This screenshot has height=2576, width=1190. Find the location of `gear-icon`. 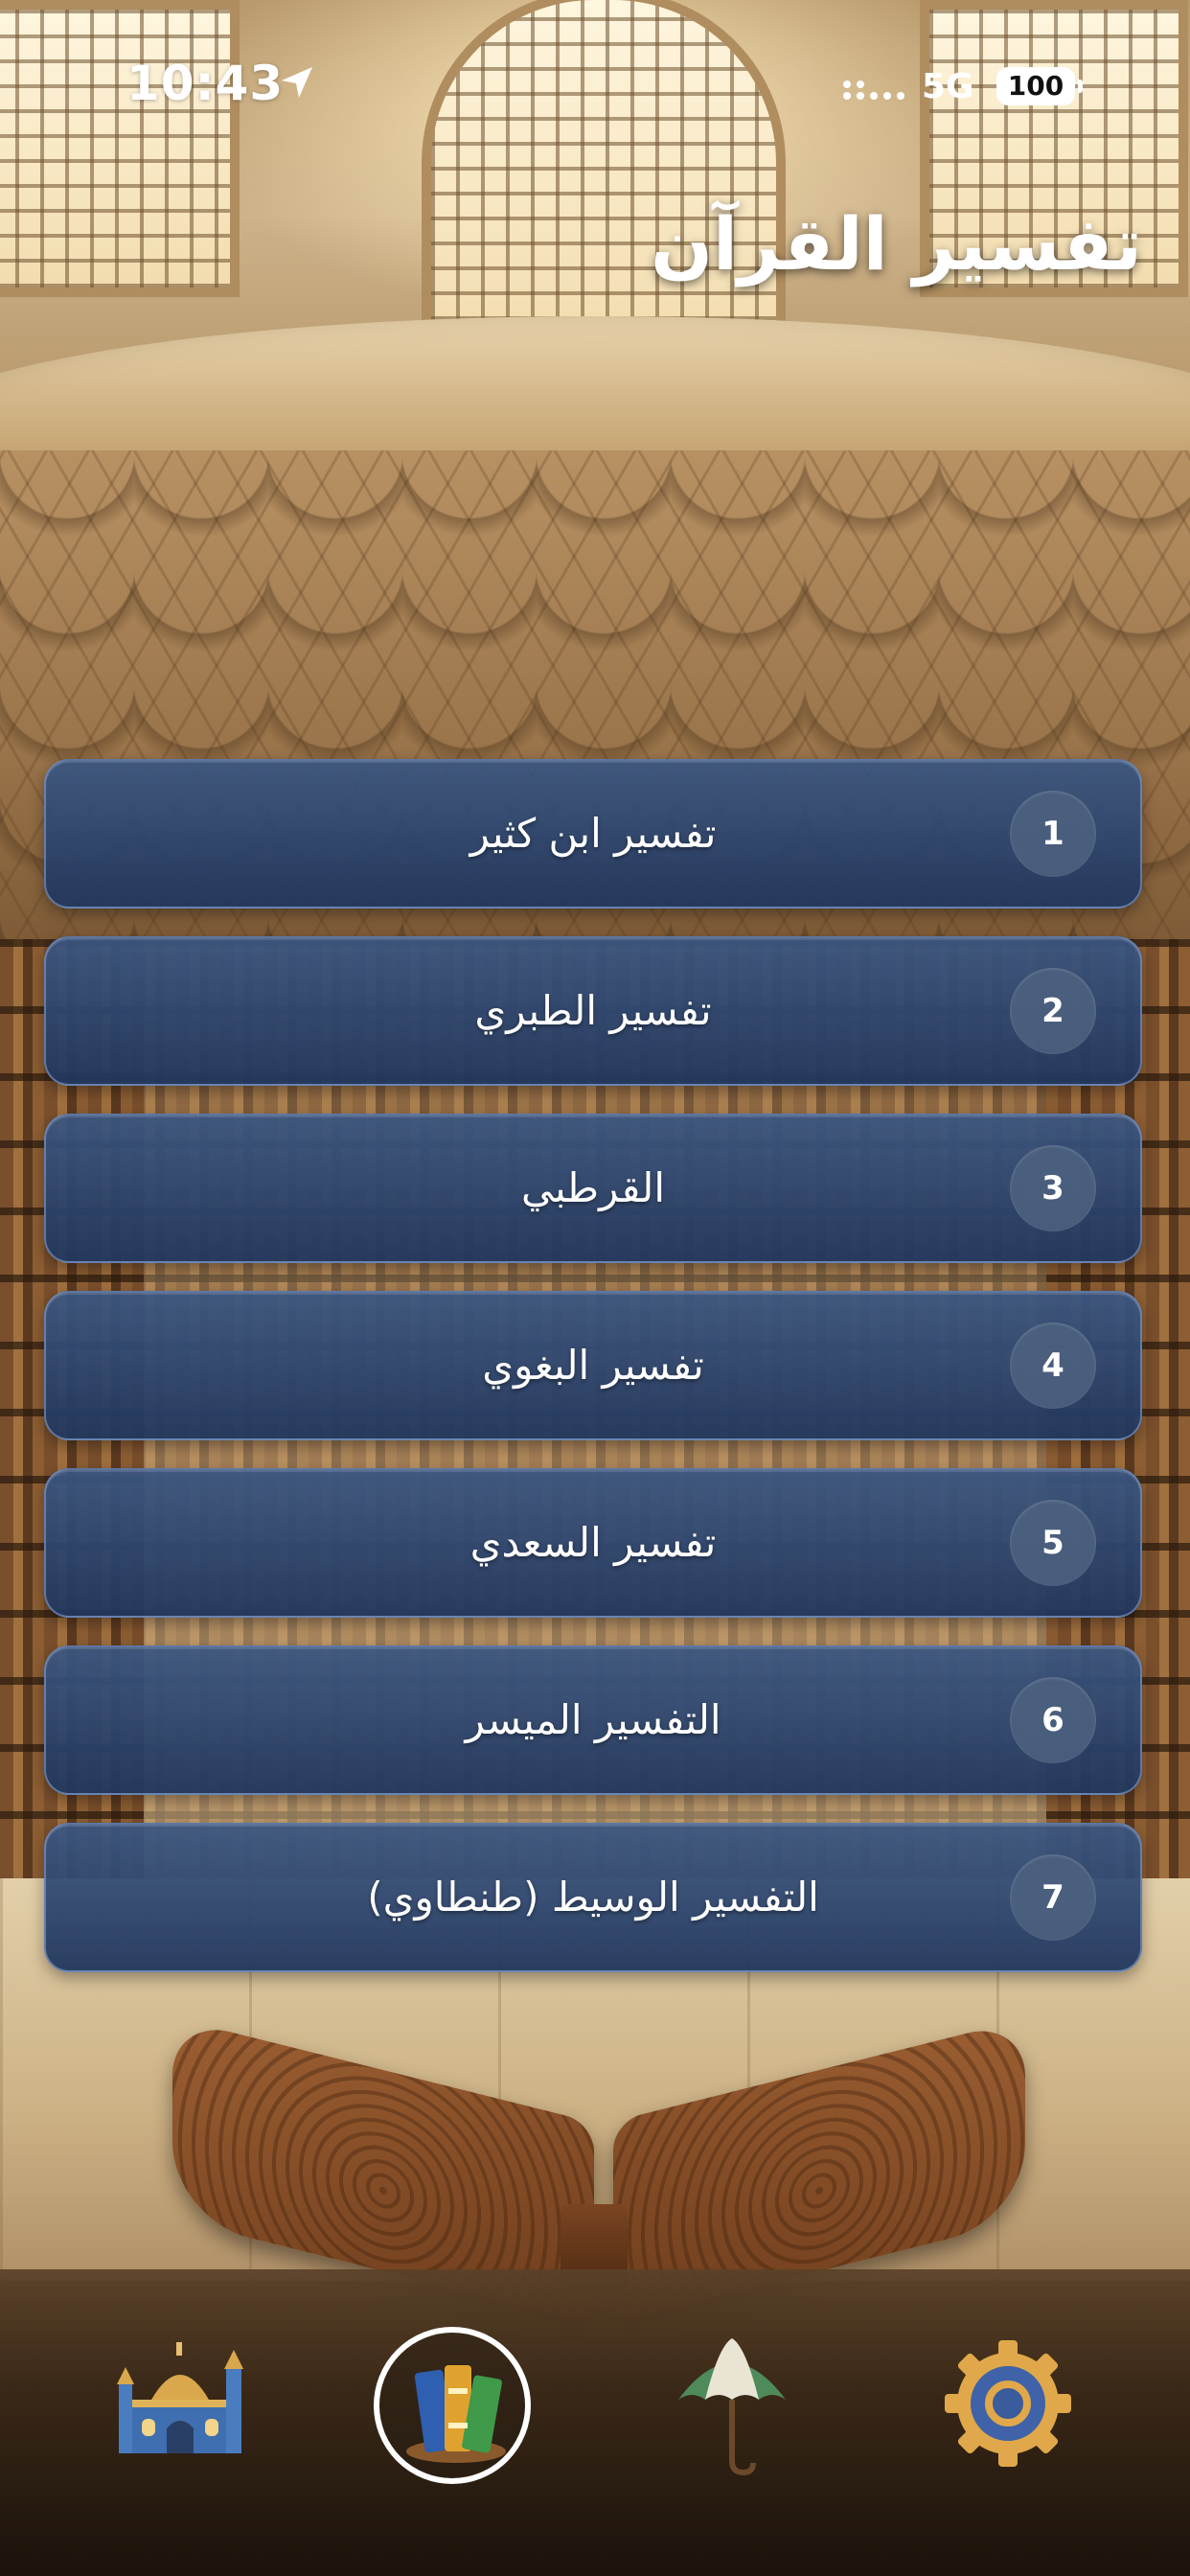

gear-icon is located at coordinates (1008, 2403).